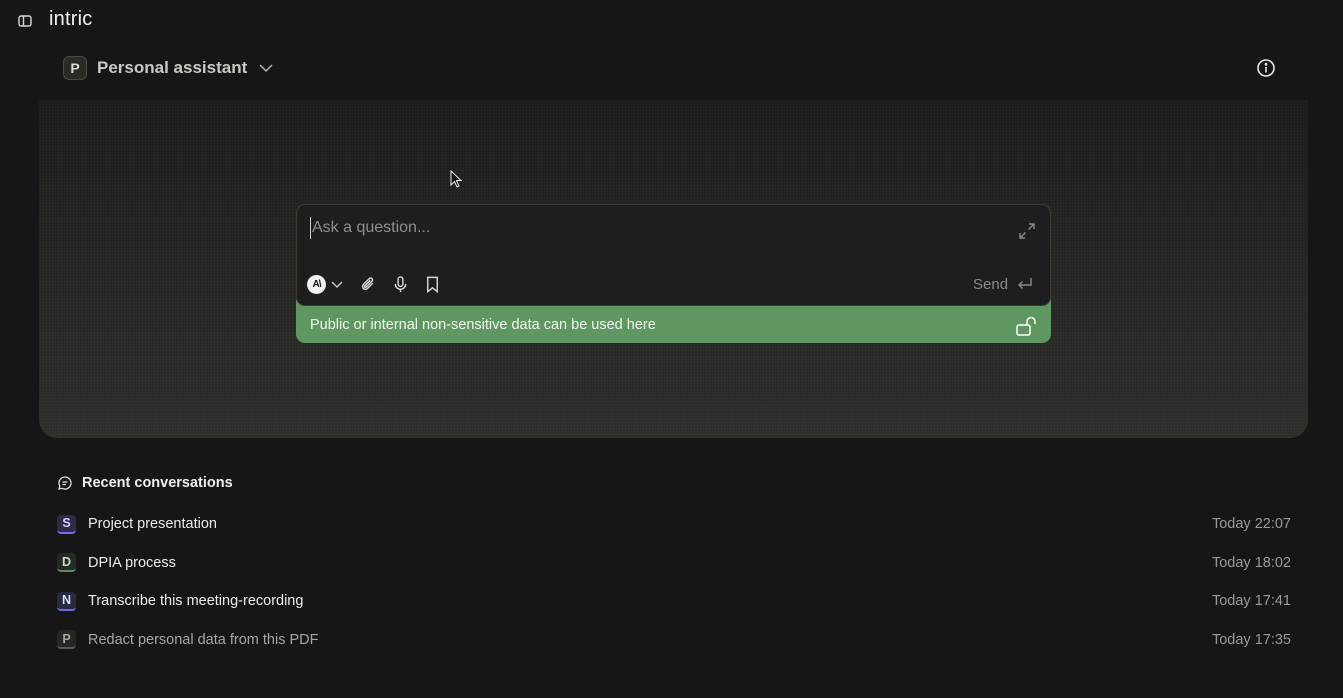 The height and width of the screenshot is (698, 1343). Describe the element at coordinates (65, 483) in the screenshot. I see `chat-bubble-icon` at that location.